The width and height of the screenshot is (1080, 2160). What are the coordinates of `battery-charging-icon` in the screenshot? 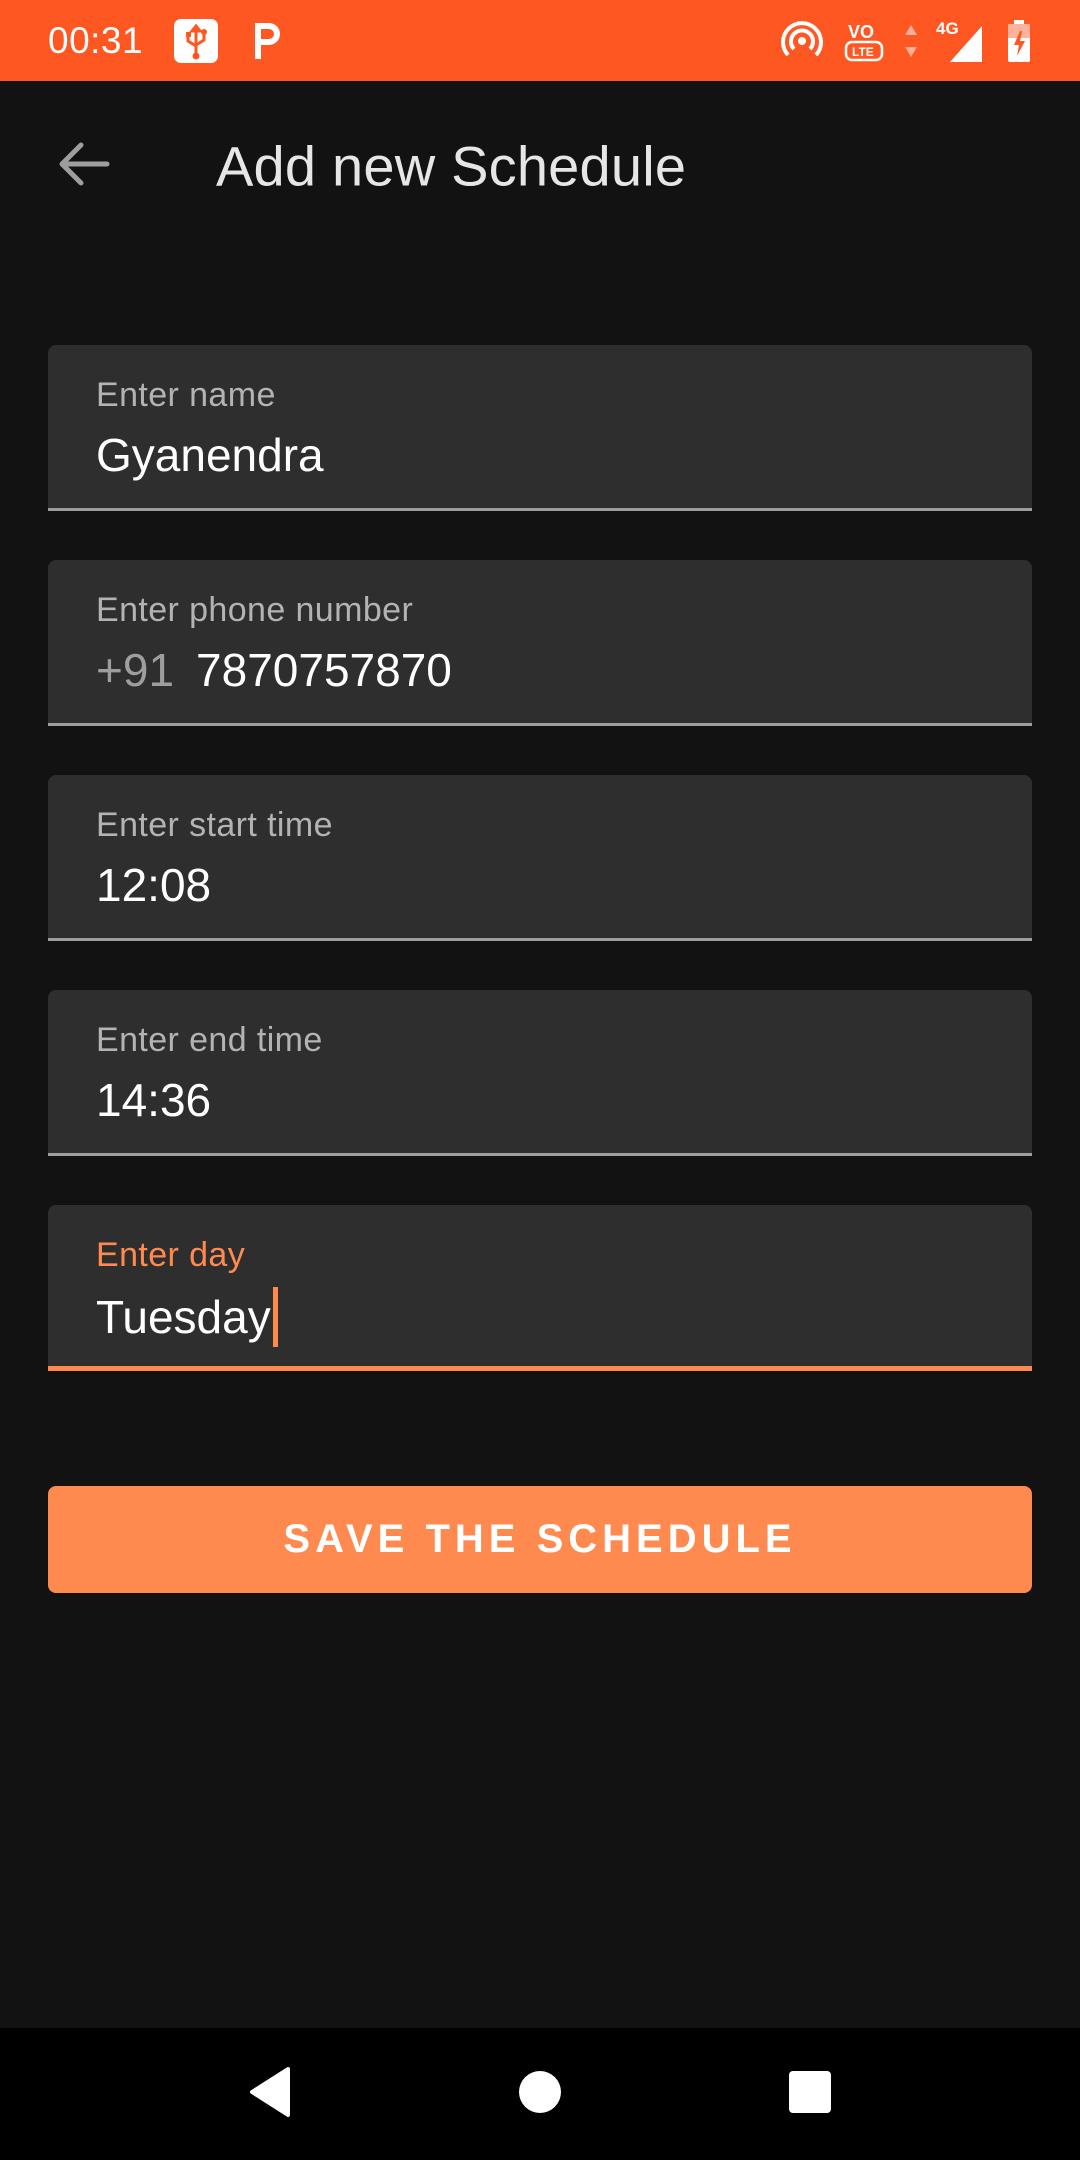 It's located at (1019, 41).